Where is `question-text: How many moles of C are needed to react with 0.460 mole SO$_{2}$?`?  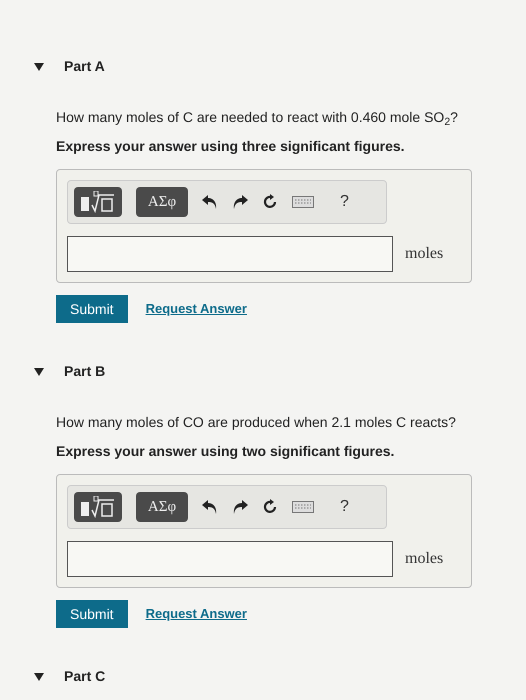
question-text: How many moles of C are needed to react with 0.460 mole SO$_{2}$? is located at coordinates (257, 118).